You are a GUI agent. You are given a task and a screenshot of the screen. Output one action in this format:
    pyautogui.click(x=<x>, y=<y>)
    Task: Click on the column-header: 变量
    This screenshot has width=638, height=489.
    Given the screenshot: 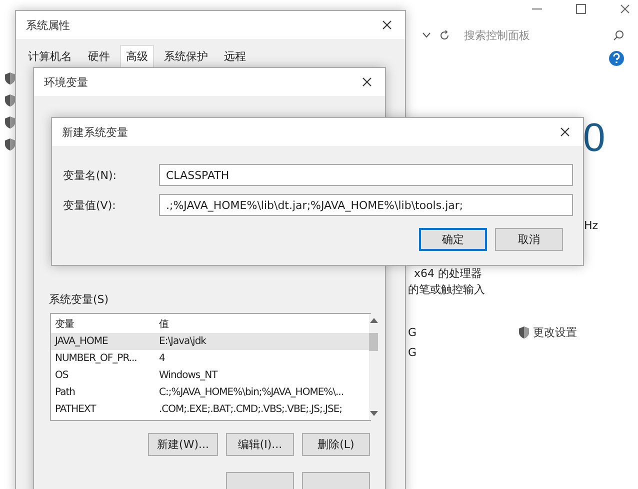 What is the action you would take?
    pyautogui.click(x=64, y=325)
    